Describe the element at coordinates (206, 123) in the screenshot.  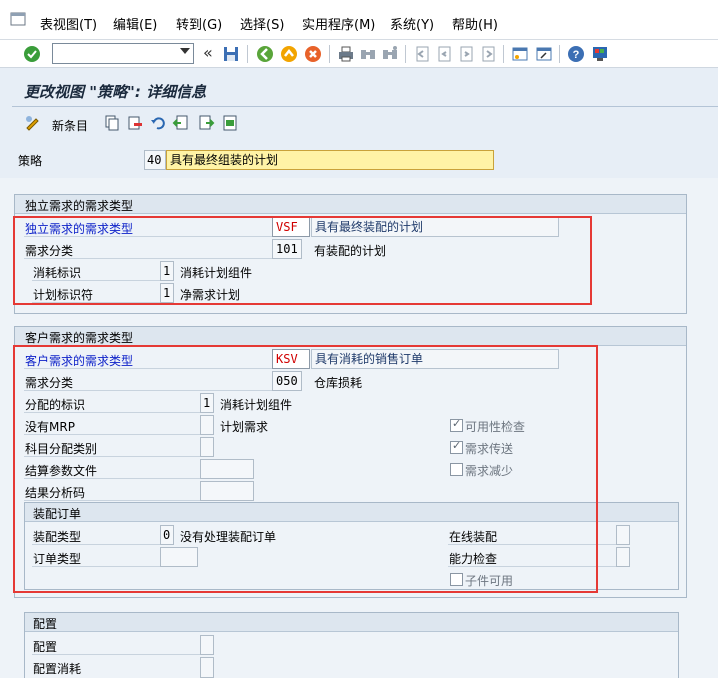
I see `next-entry-icon` at that location.